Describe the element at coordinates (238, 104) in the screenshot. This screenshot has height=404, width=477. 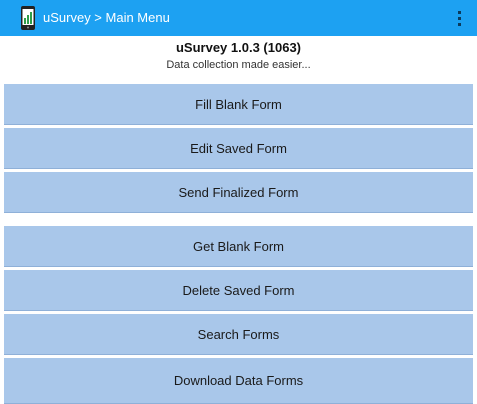
I see `fill-blank-form-button: Fill Blank Form` at that location.